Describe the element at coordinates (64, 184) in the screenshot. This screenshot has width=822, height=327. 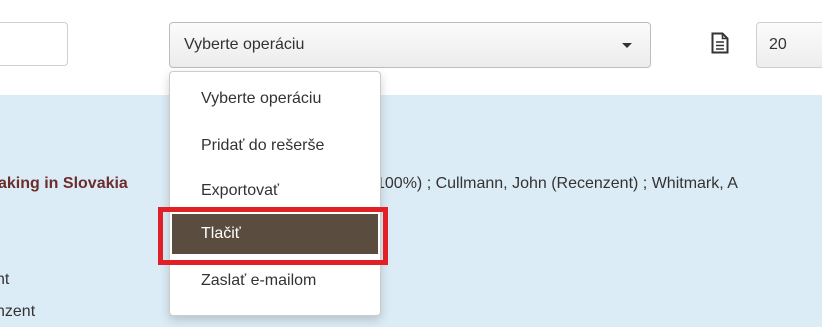
I see `result-title-link: aking in Slovakia` at that location.